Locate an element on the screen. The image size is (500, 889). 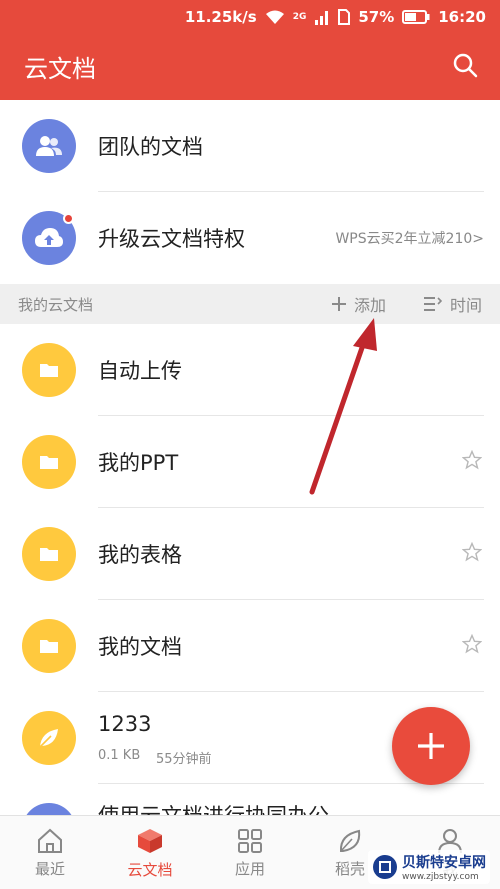
nav-cloud-docs: 云文档 is located at coordinates (150, 852).